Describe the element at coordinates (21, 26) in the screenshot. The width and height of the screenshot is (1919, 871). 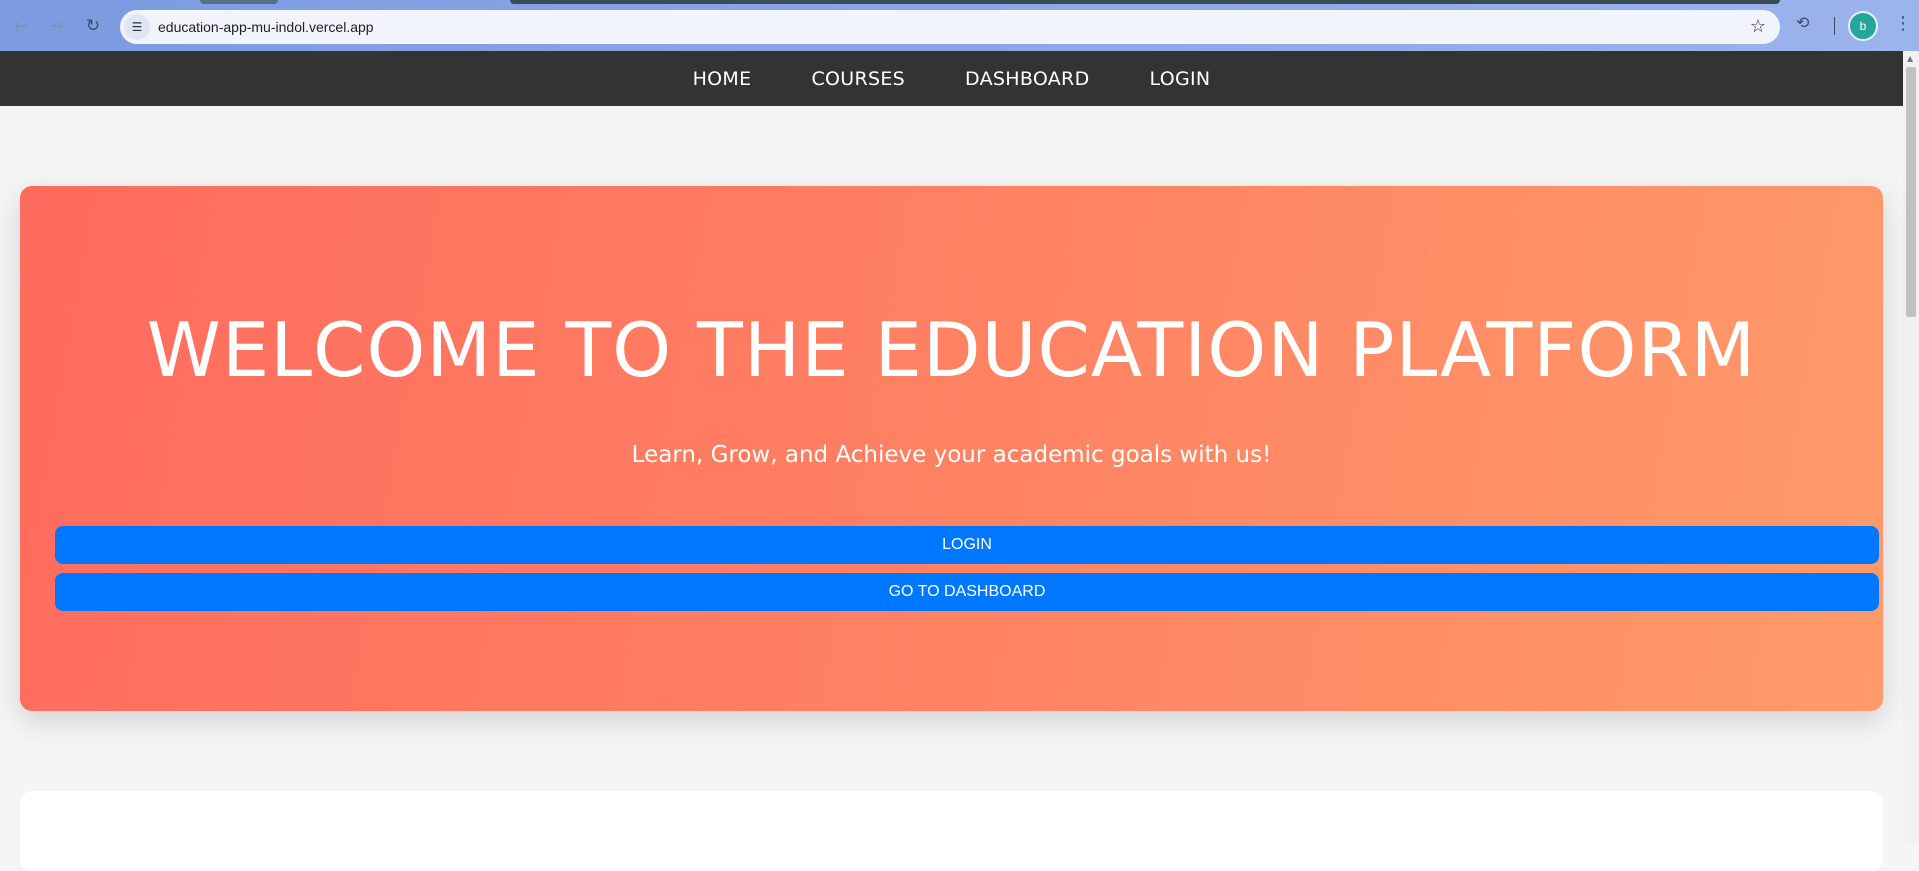
I see `back-icon: ←` at that location.